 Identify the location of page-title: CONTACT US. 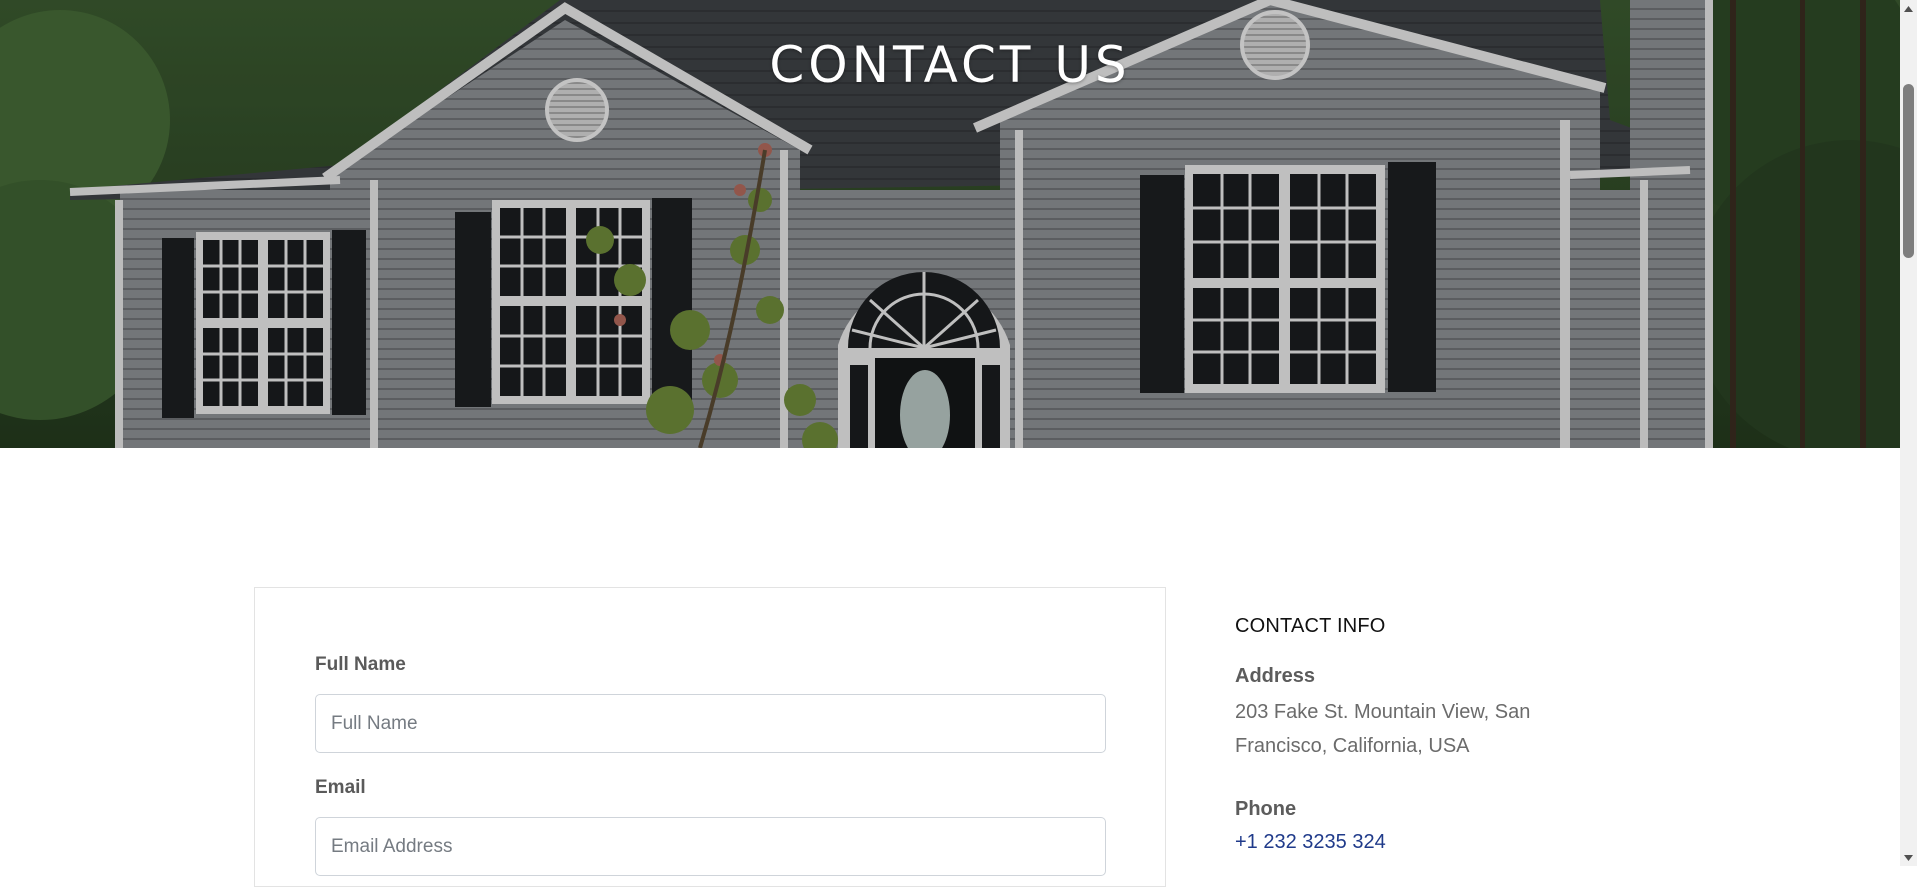
(950, 65).